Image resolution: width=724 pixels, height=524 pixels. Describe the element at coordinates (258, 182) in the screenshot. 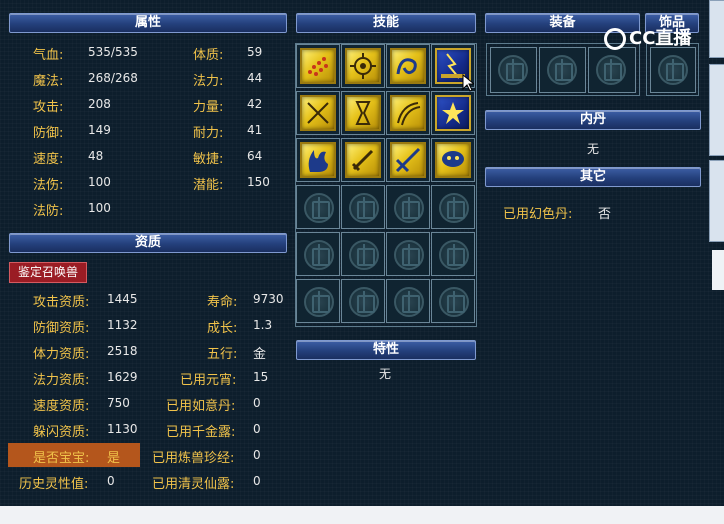

I see `attr-value-potential: 150` at that location.